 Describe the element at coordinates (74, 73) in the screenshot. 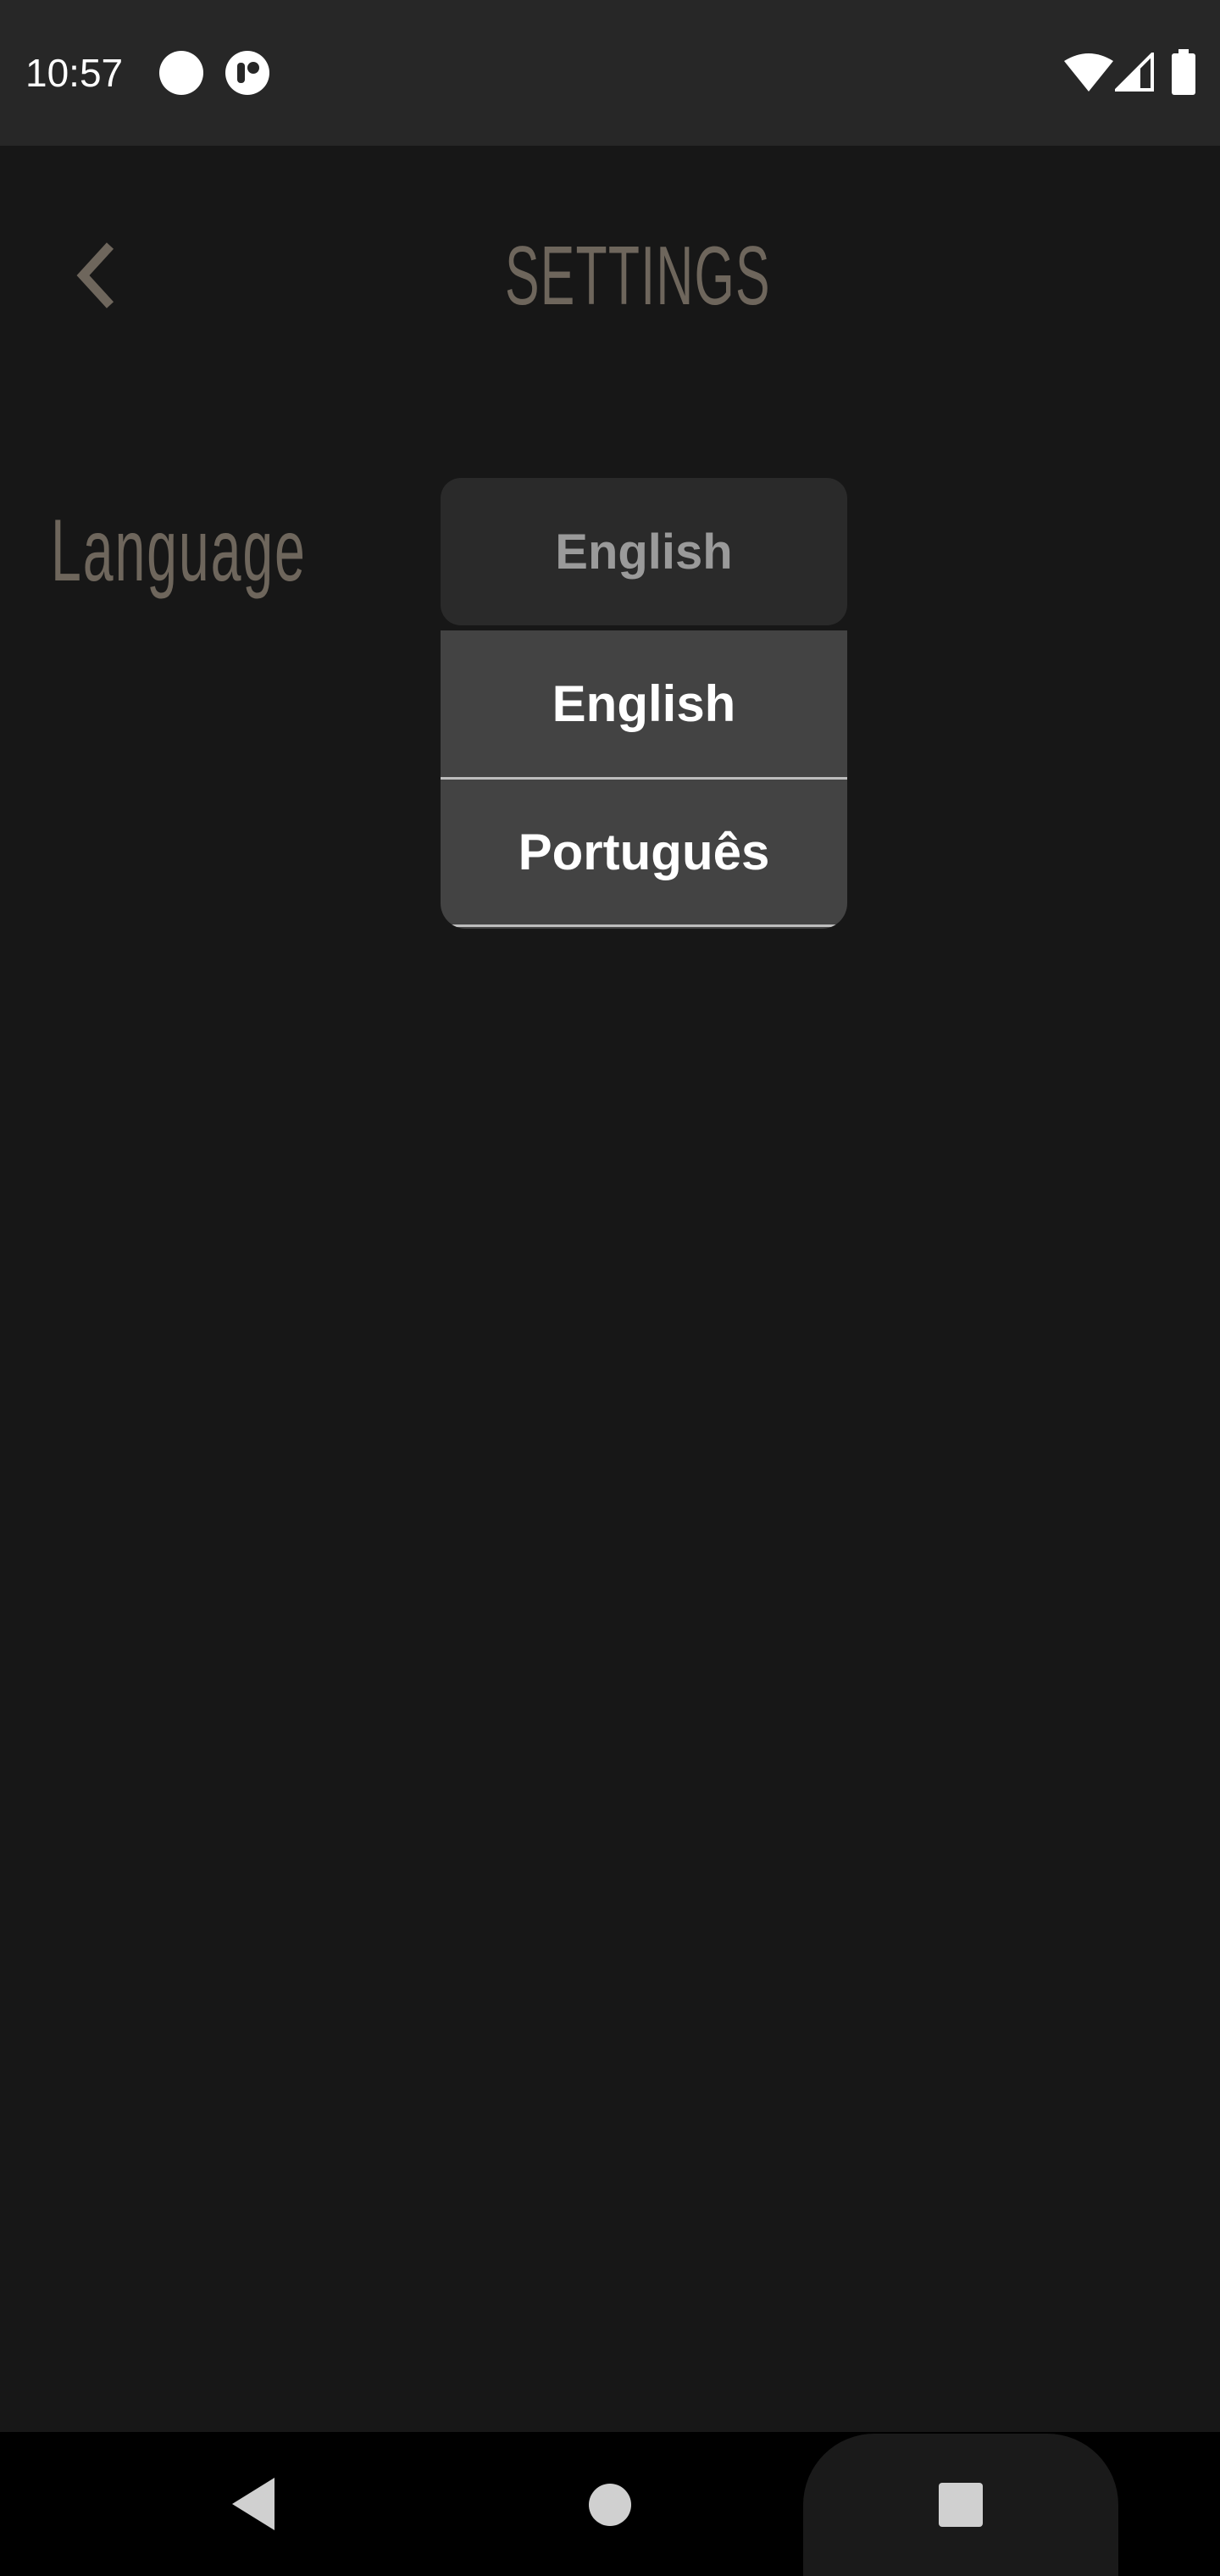

I see `status-time: 10:57` at that location.